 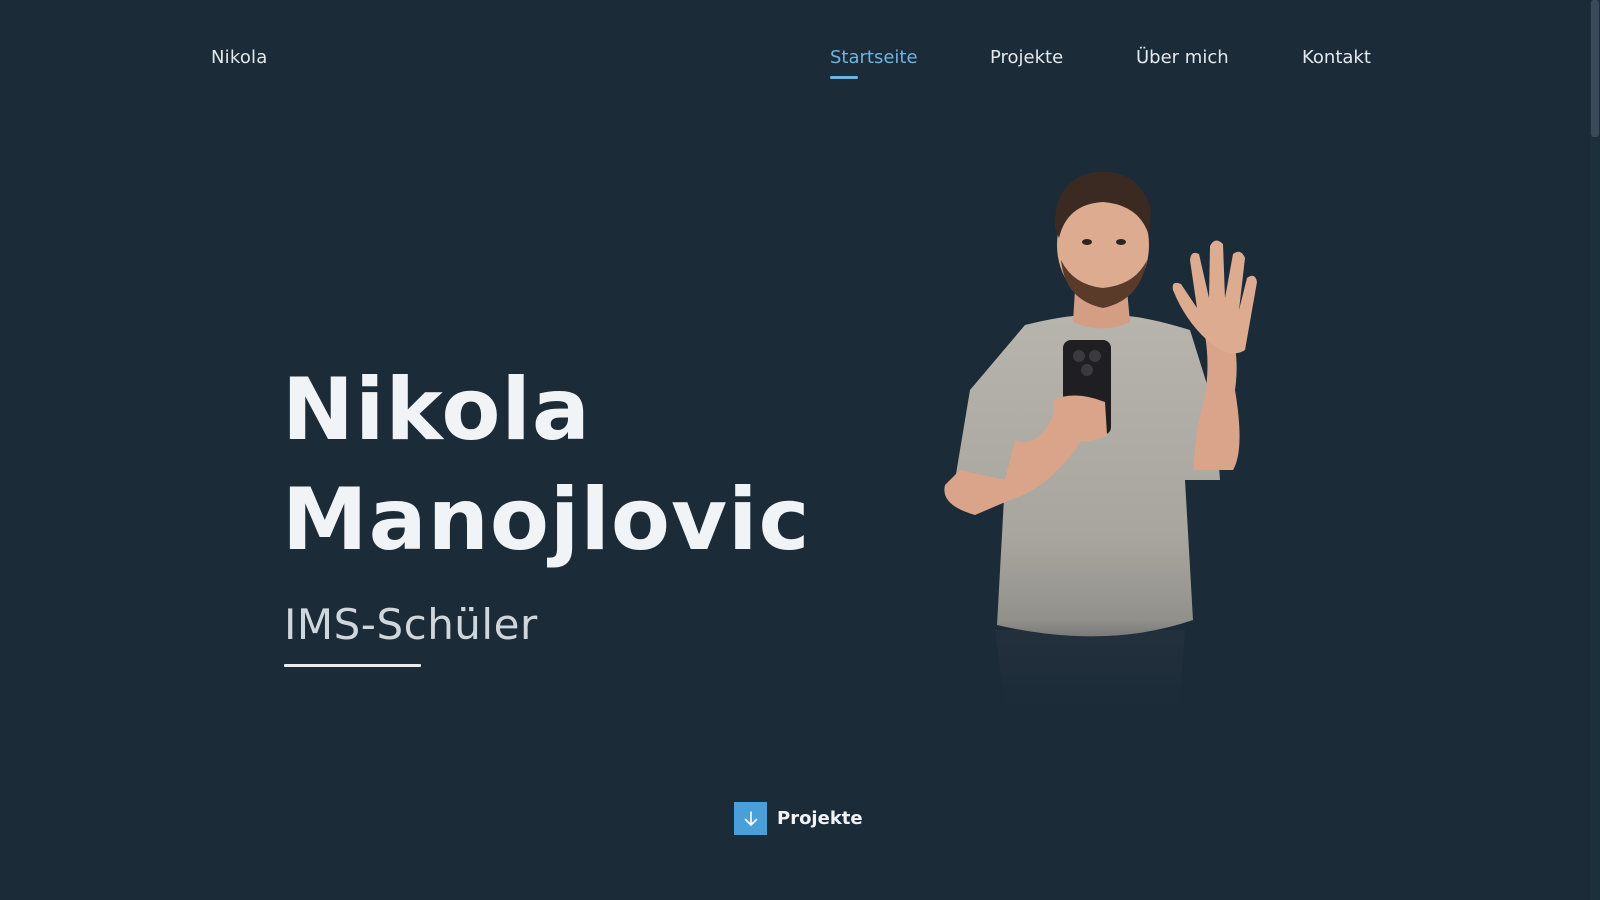 I want to click on scrollbar, so click(x=1595, y=450).